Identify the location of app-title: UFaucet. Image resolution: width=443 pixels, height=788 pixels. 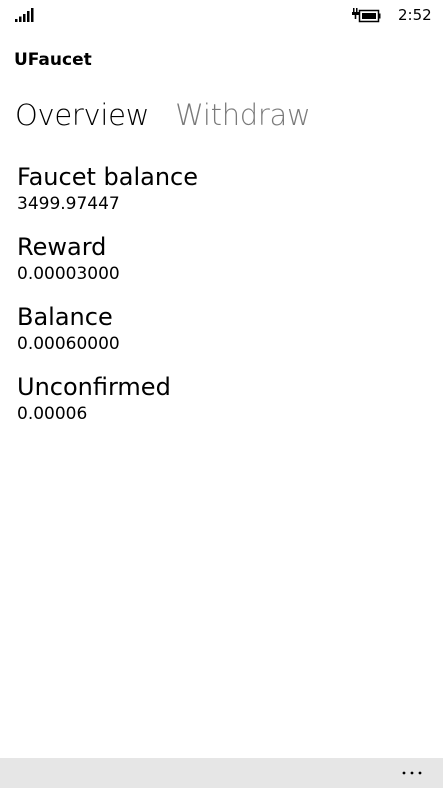
(53, 60).